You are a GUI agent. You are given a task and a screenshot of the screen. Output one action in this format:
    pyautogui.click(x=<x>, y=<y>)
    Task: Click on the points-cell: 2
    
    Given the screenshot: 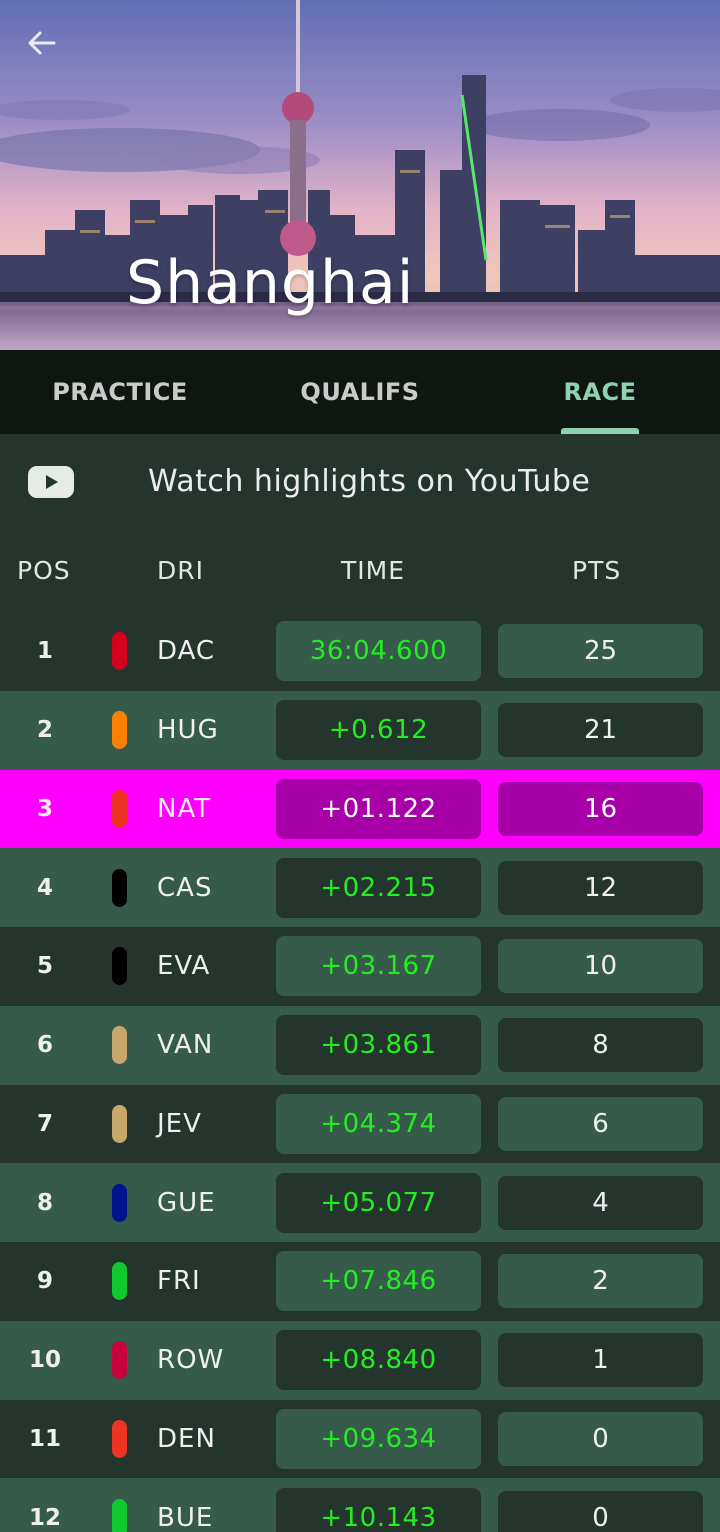 What is the action you would take?
    pyautogui.click(x=600, y=1281)
    